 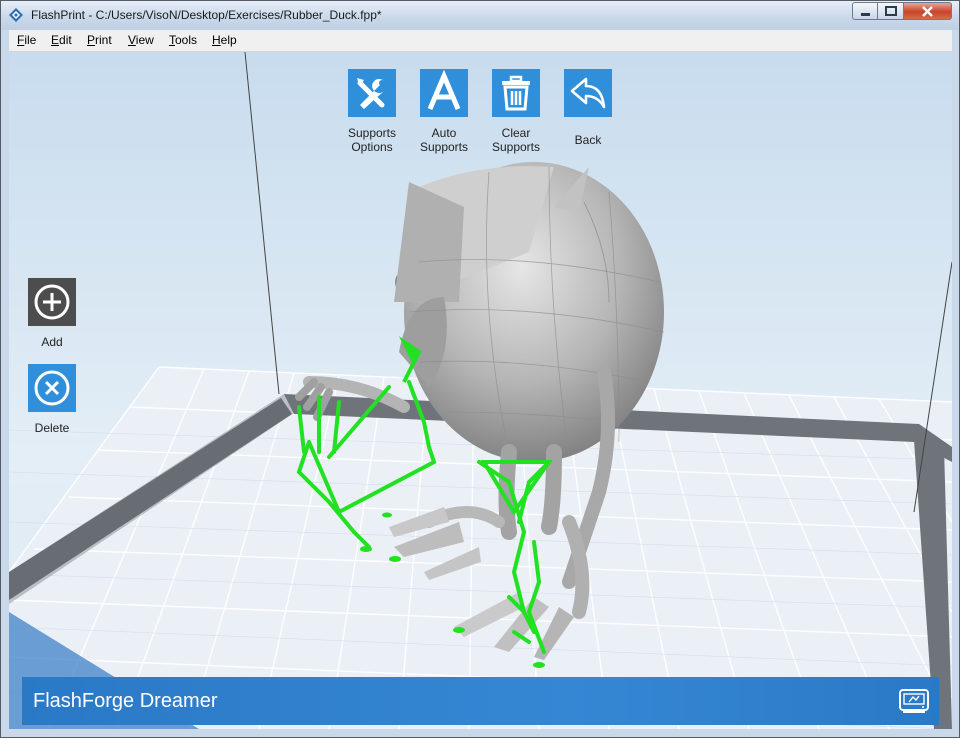 I want to click on auto-supports-button: Auto Supports, so click(x=444, y=111).